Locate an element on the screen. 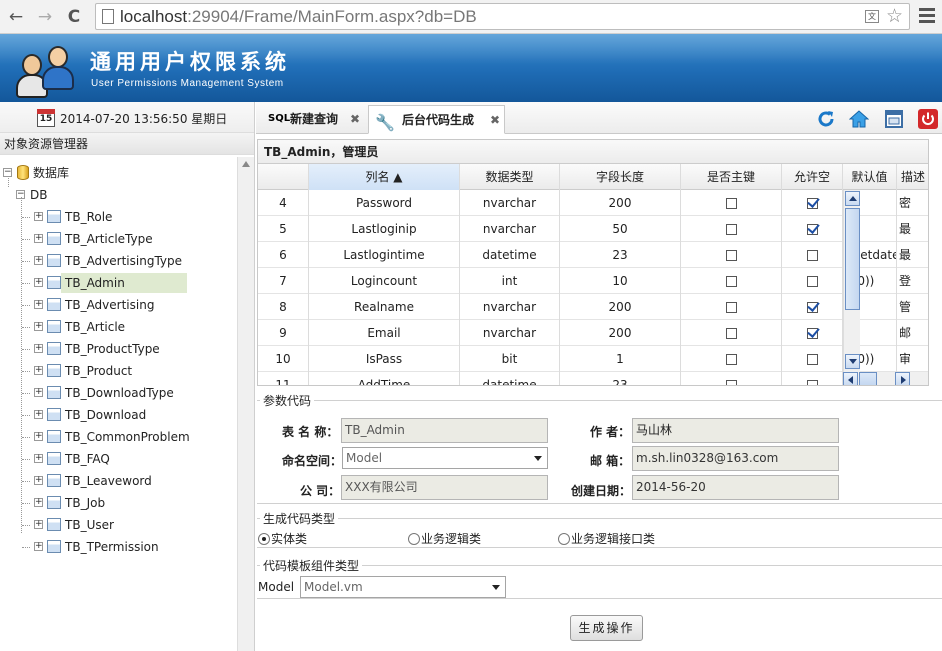 The width and height of the screenshot is (942, 651). scroll-left-button is located at coordinates (850, 378).